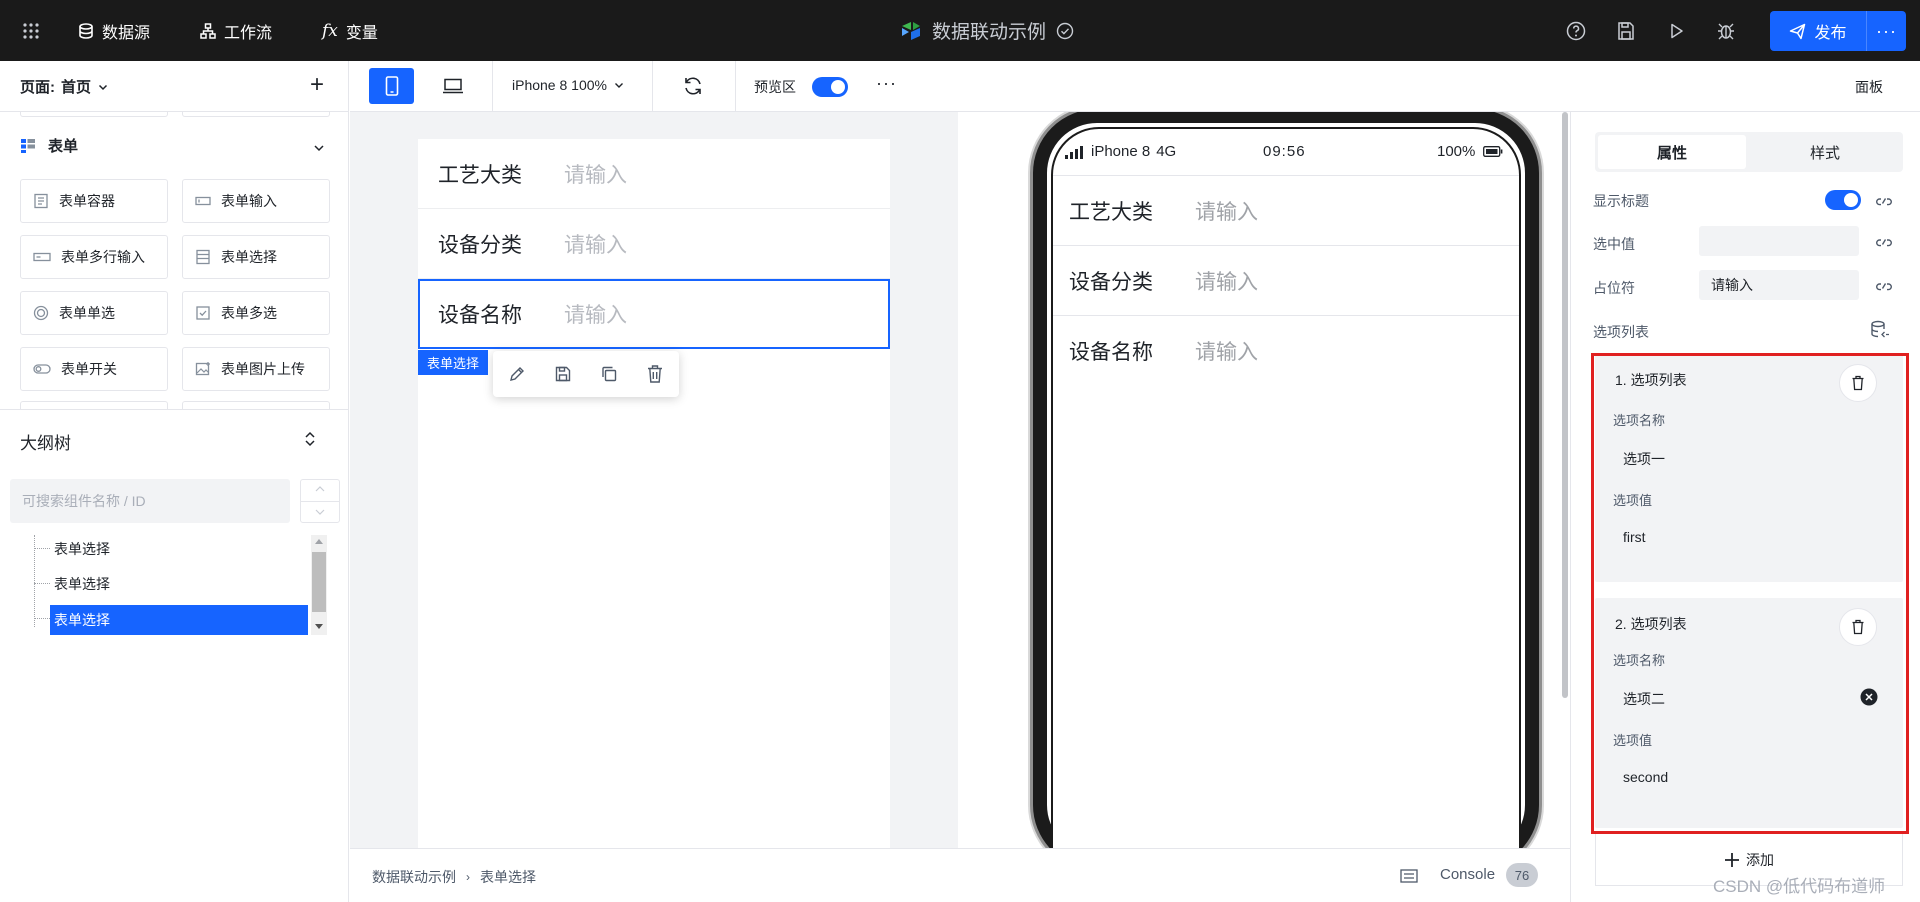 This screenshot has height=902, width=1920. Describe the element at coordinates (1869, 87) in the screenshot. I see `panel-toggle-button: 面板` at that location.